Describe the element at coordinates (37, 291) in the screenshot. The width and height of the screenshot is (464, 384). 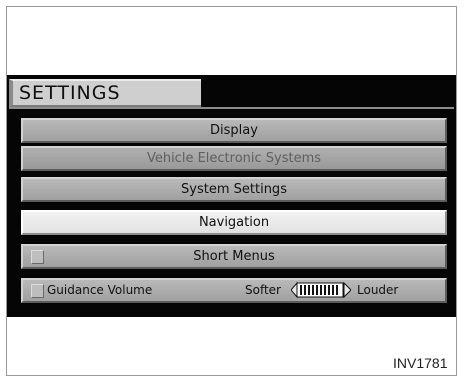
I see `guidance-volume-checkbox` at that location.